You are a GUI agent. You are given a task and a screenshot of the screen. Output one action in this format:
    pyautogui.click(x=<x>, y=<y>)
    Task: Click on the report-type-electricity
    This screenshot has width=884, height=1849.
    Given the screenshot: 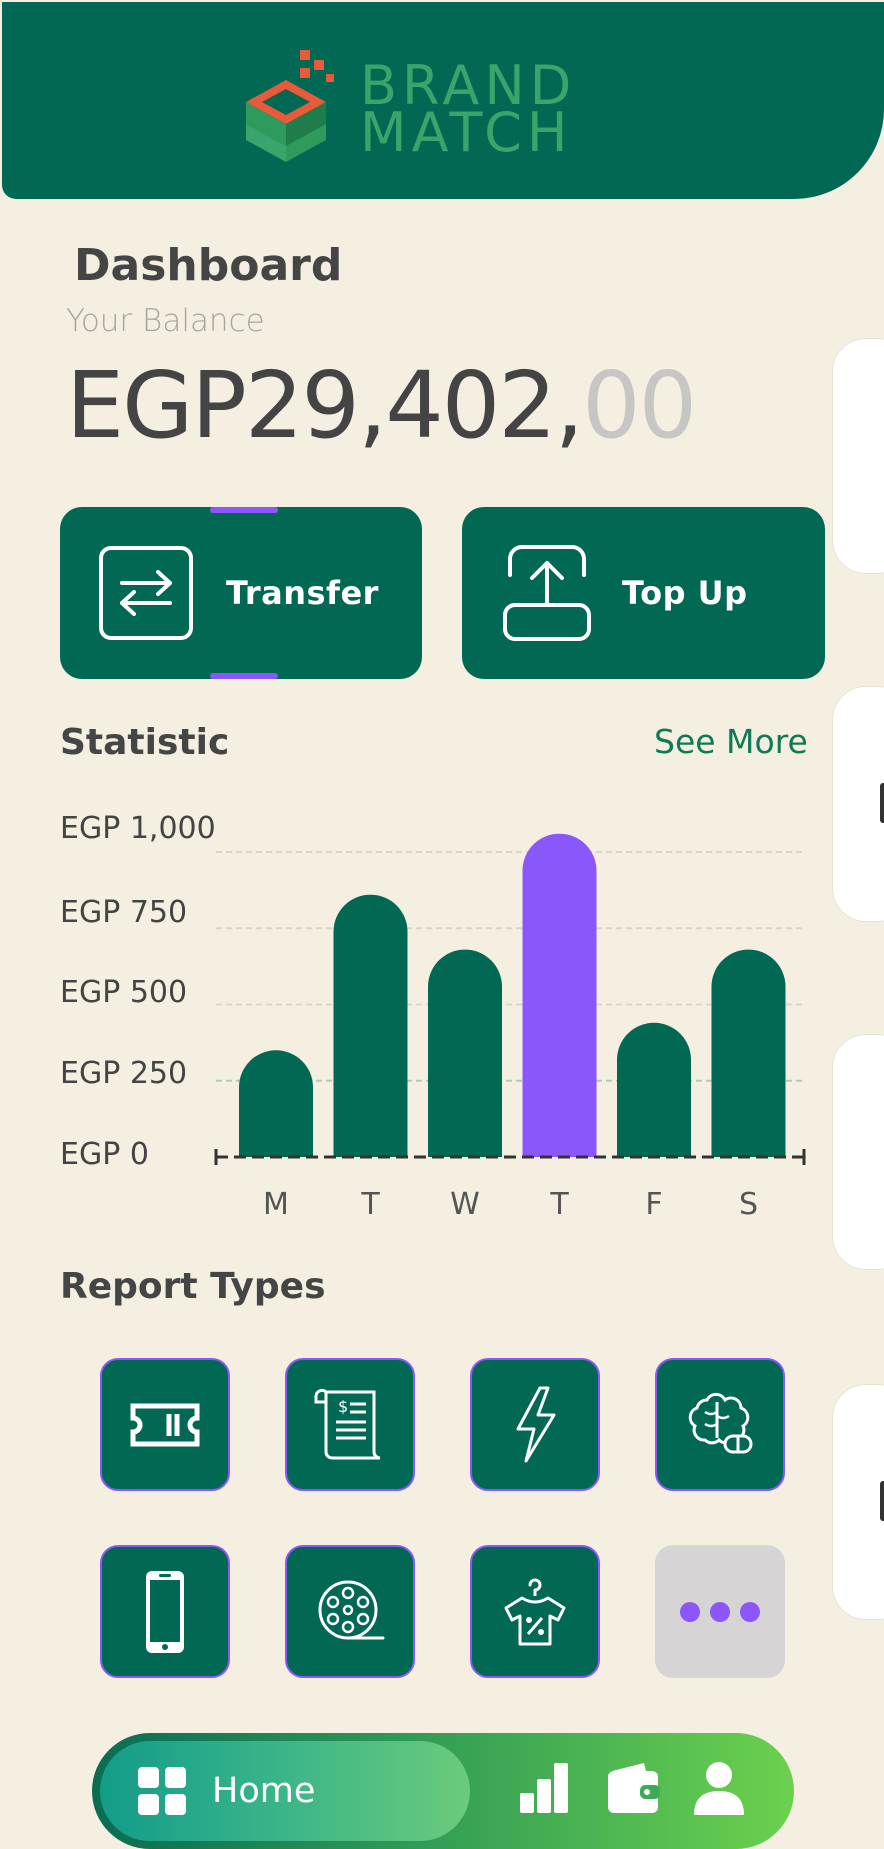 What is the action you would take?
    pyautogui.click(x=535, y=1424)
    